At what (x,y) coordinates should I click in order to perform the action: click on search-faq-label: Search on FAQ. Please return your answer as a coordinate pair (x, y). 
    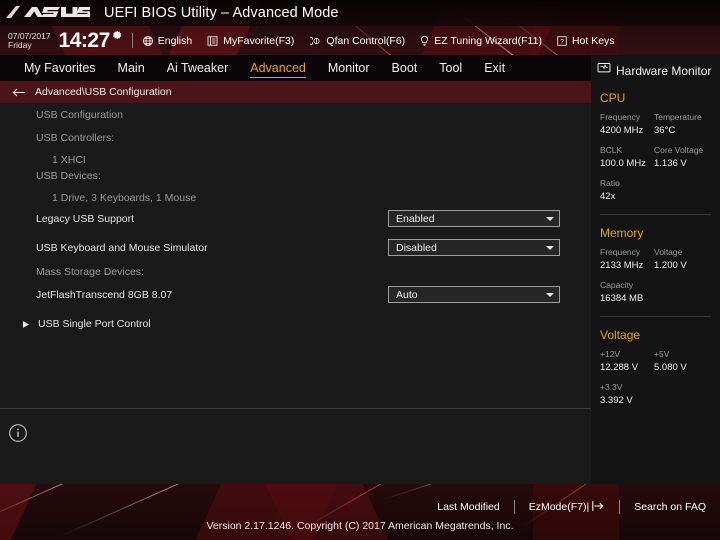
    Looking at the image, I should click on (670, 507).